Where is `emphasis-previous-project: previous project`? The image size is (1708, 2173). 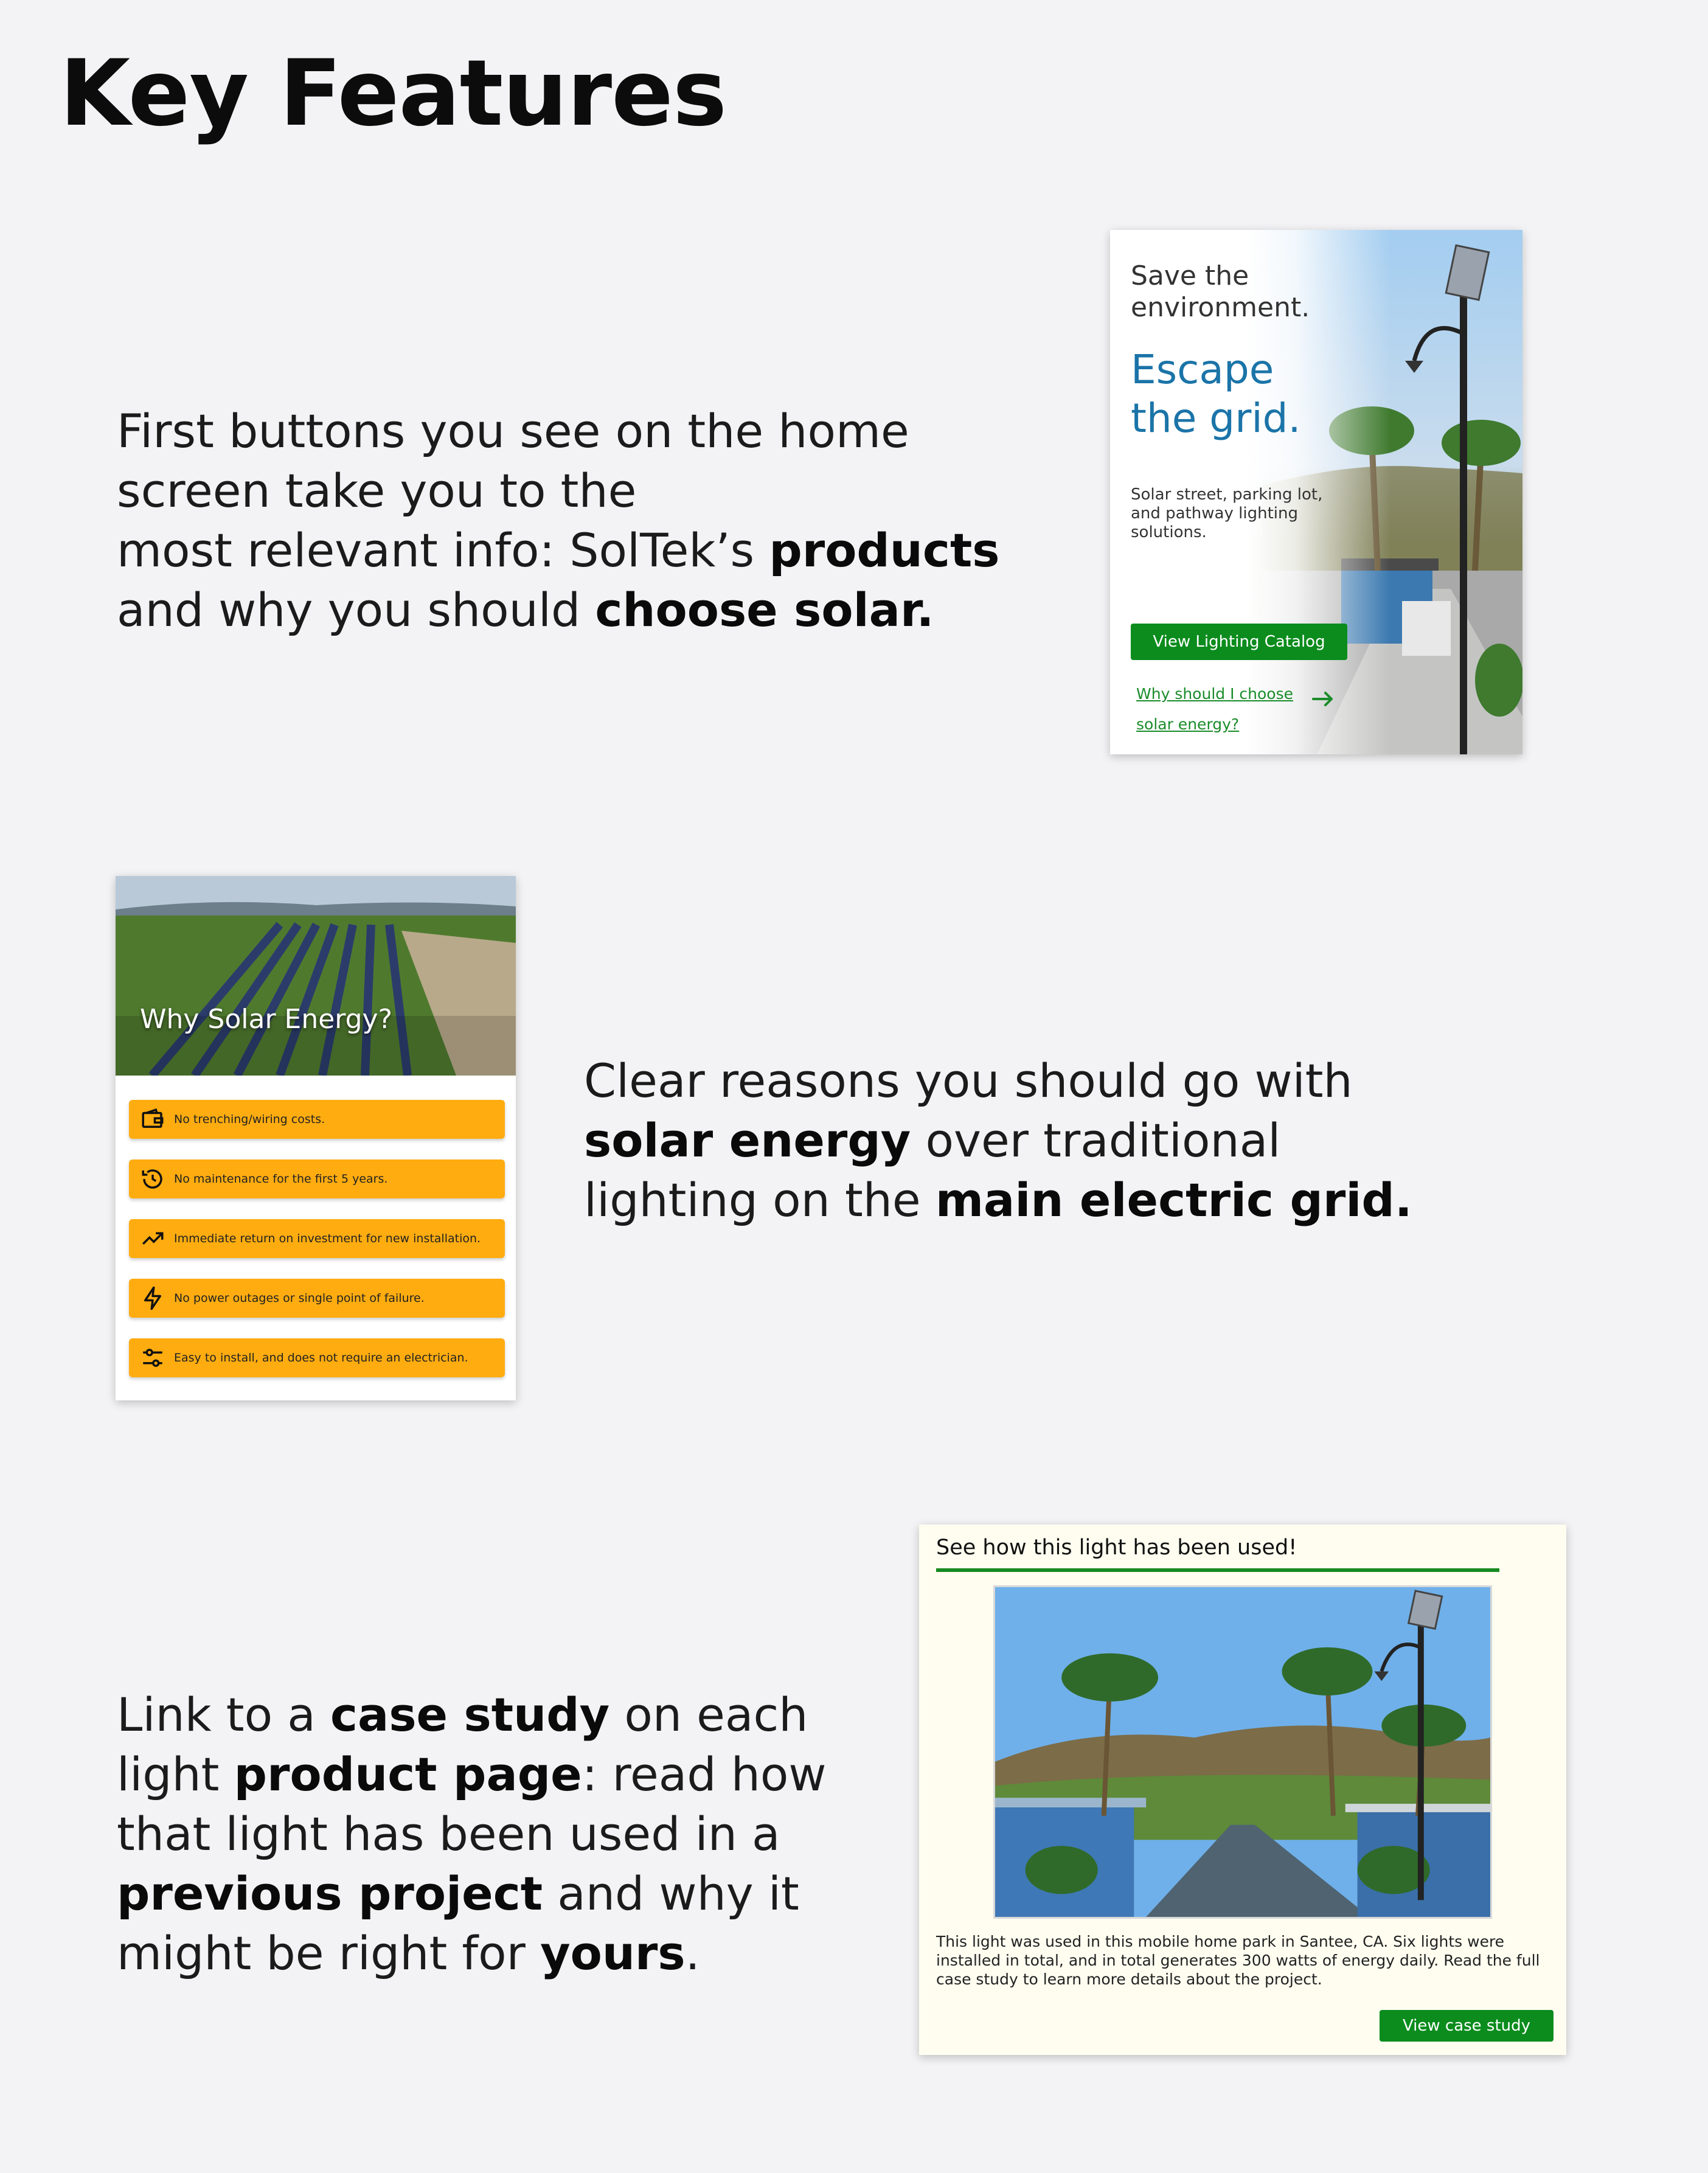 emphasis-previous-project: previous project is located at coordinates (330, 1893).